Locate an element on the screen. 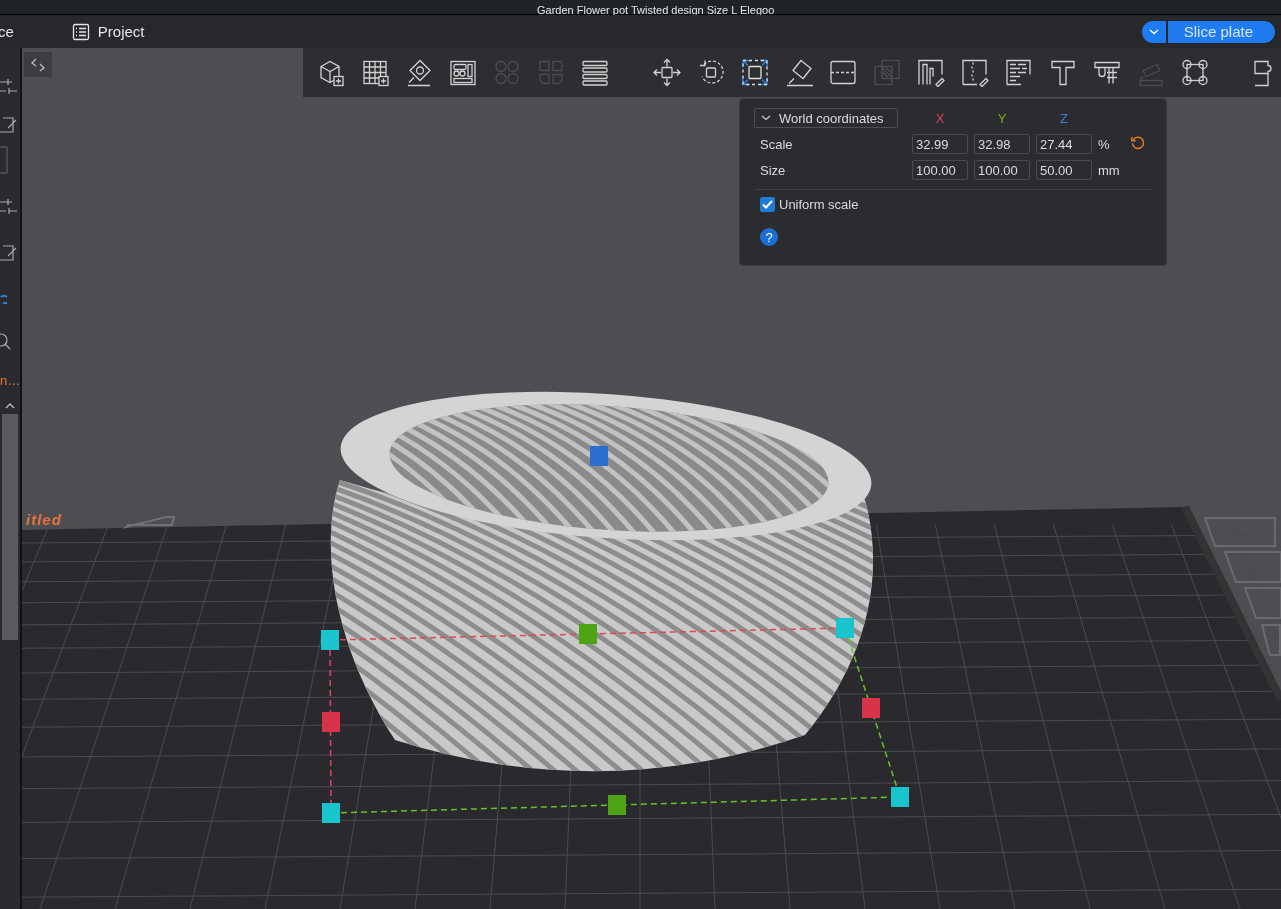 The image size is (1281, 909). layers-icon is located at coordinates (595, 72).